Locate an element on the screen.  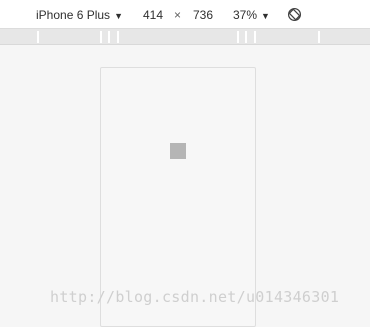
zoom-selector: 37% ▼ is located at coordinates (251, 15).